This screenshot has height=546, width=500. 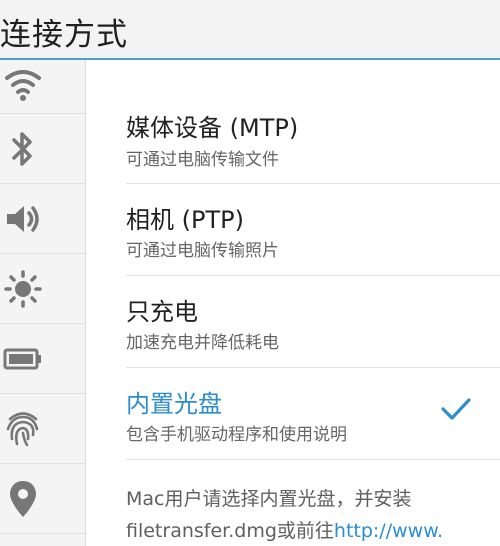 I want to click on brightness-icon, so click(x=23, y=289).